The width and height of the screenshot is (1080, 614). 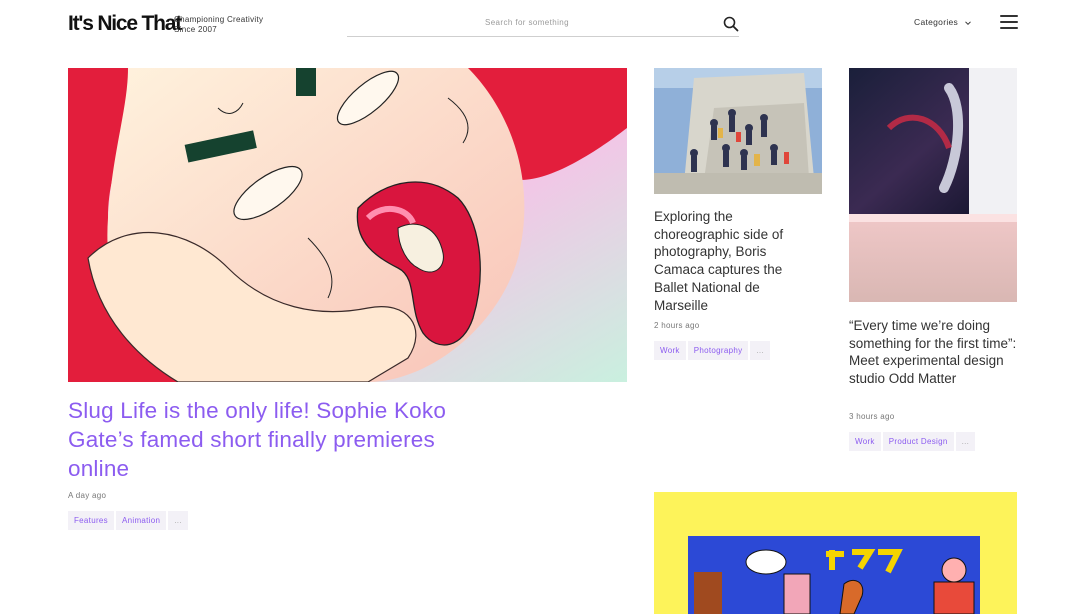 I want to click on search-input, so click(x=527, y=22).